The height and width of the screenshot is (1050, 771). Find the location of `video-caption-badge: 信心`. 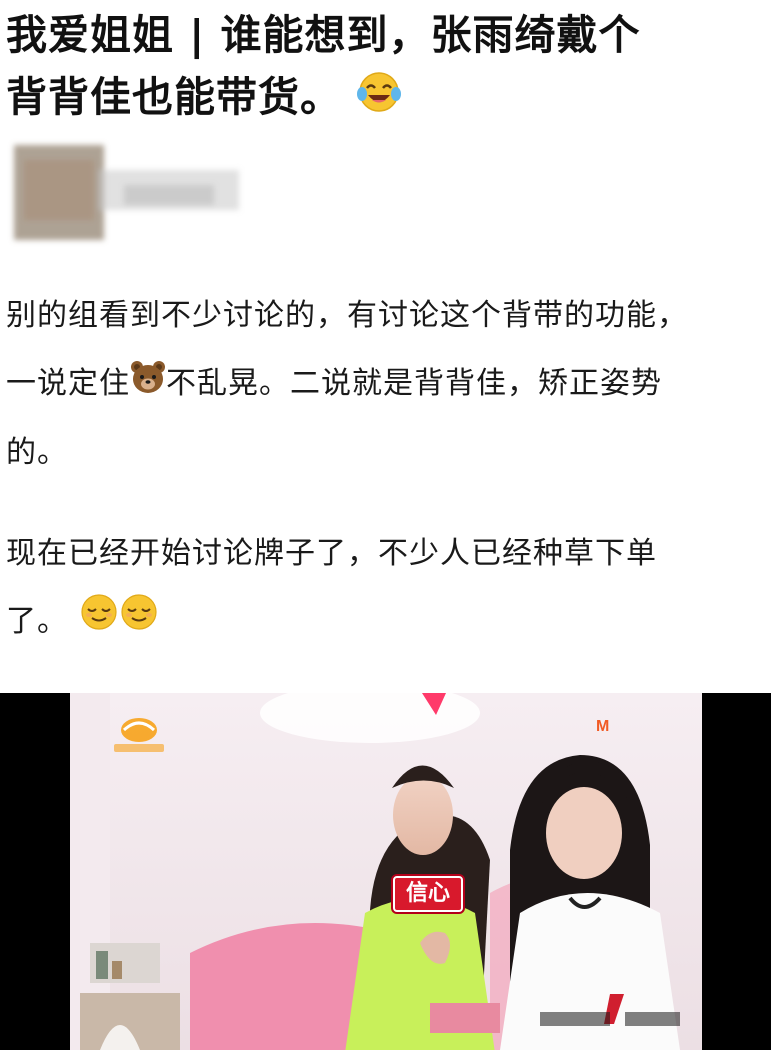

video-caption-badge: 信心 is located at coordinates (428, 894).